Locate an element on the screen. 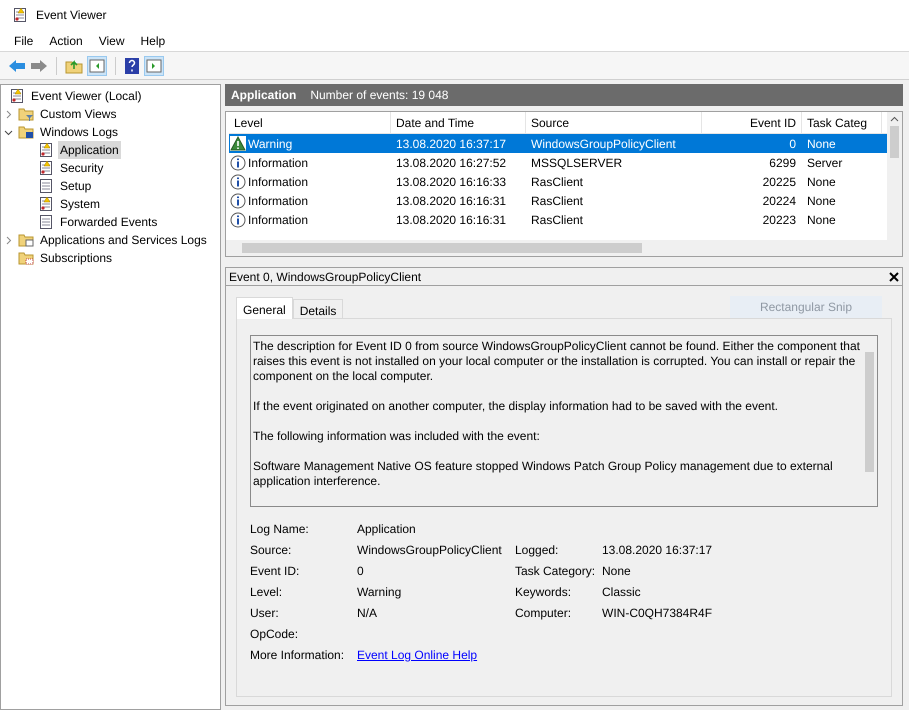 The width and height of the screenshot is (909, 710). horizontal-scrollbar is located at coordinates (564, 248).